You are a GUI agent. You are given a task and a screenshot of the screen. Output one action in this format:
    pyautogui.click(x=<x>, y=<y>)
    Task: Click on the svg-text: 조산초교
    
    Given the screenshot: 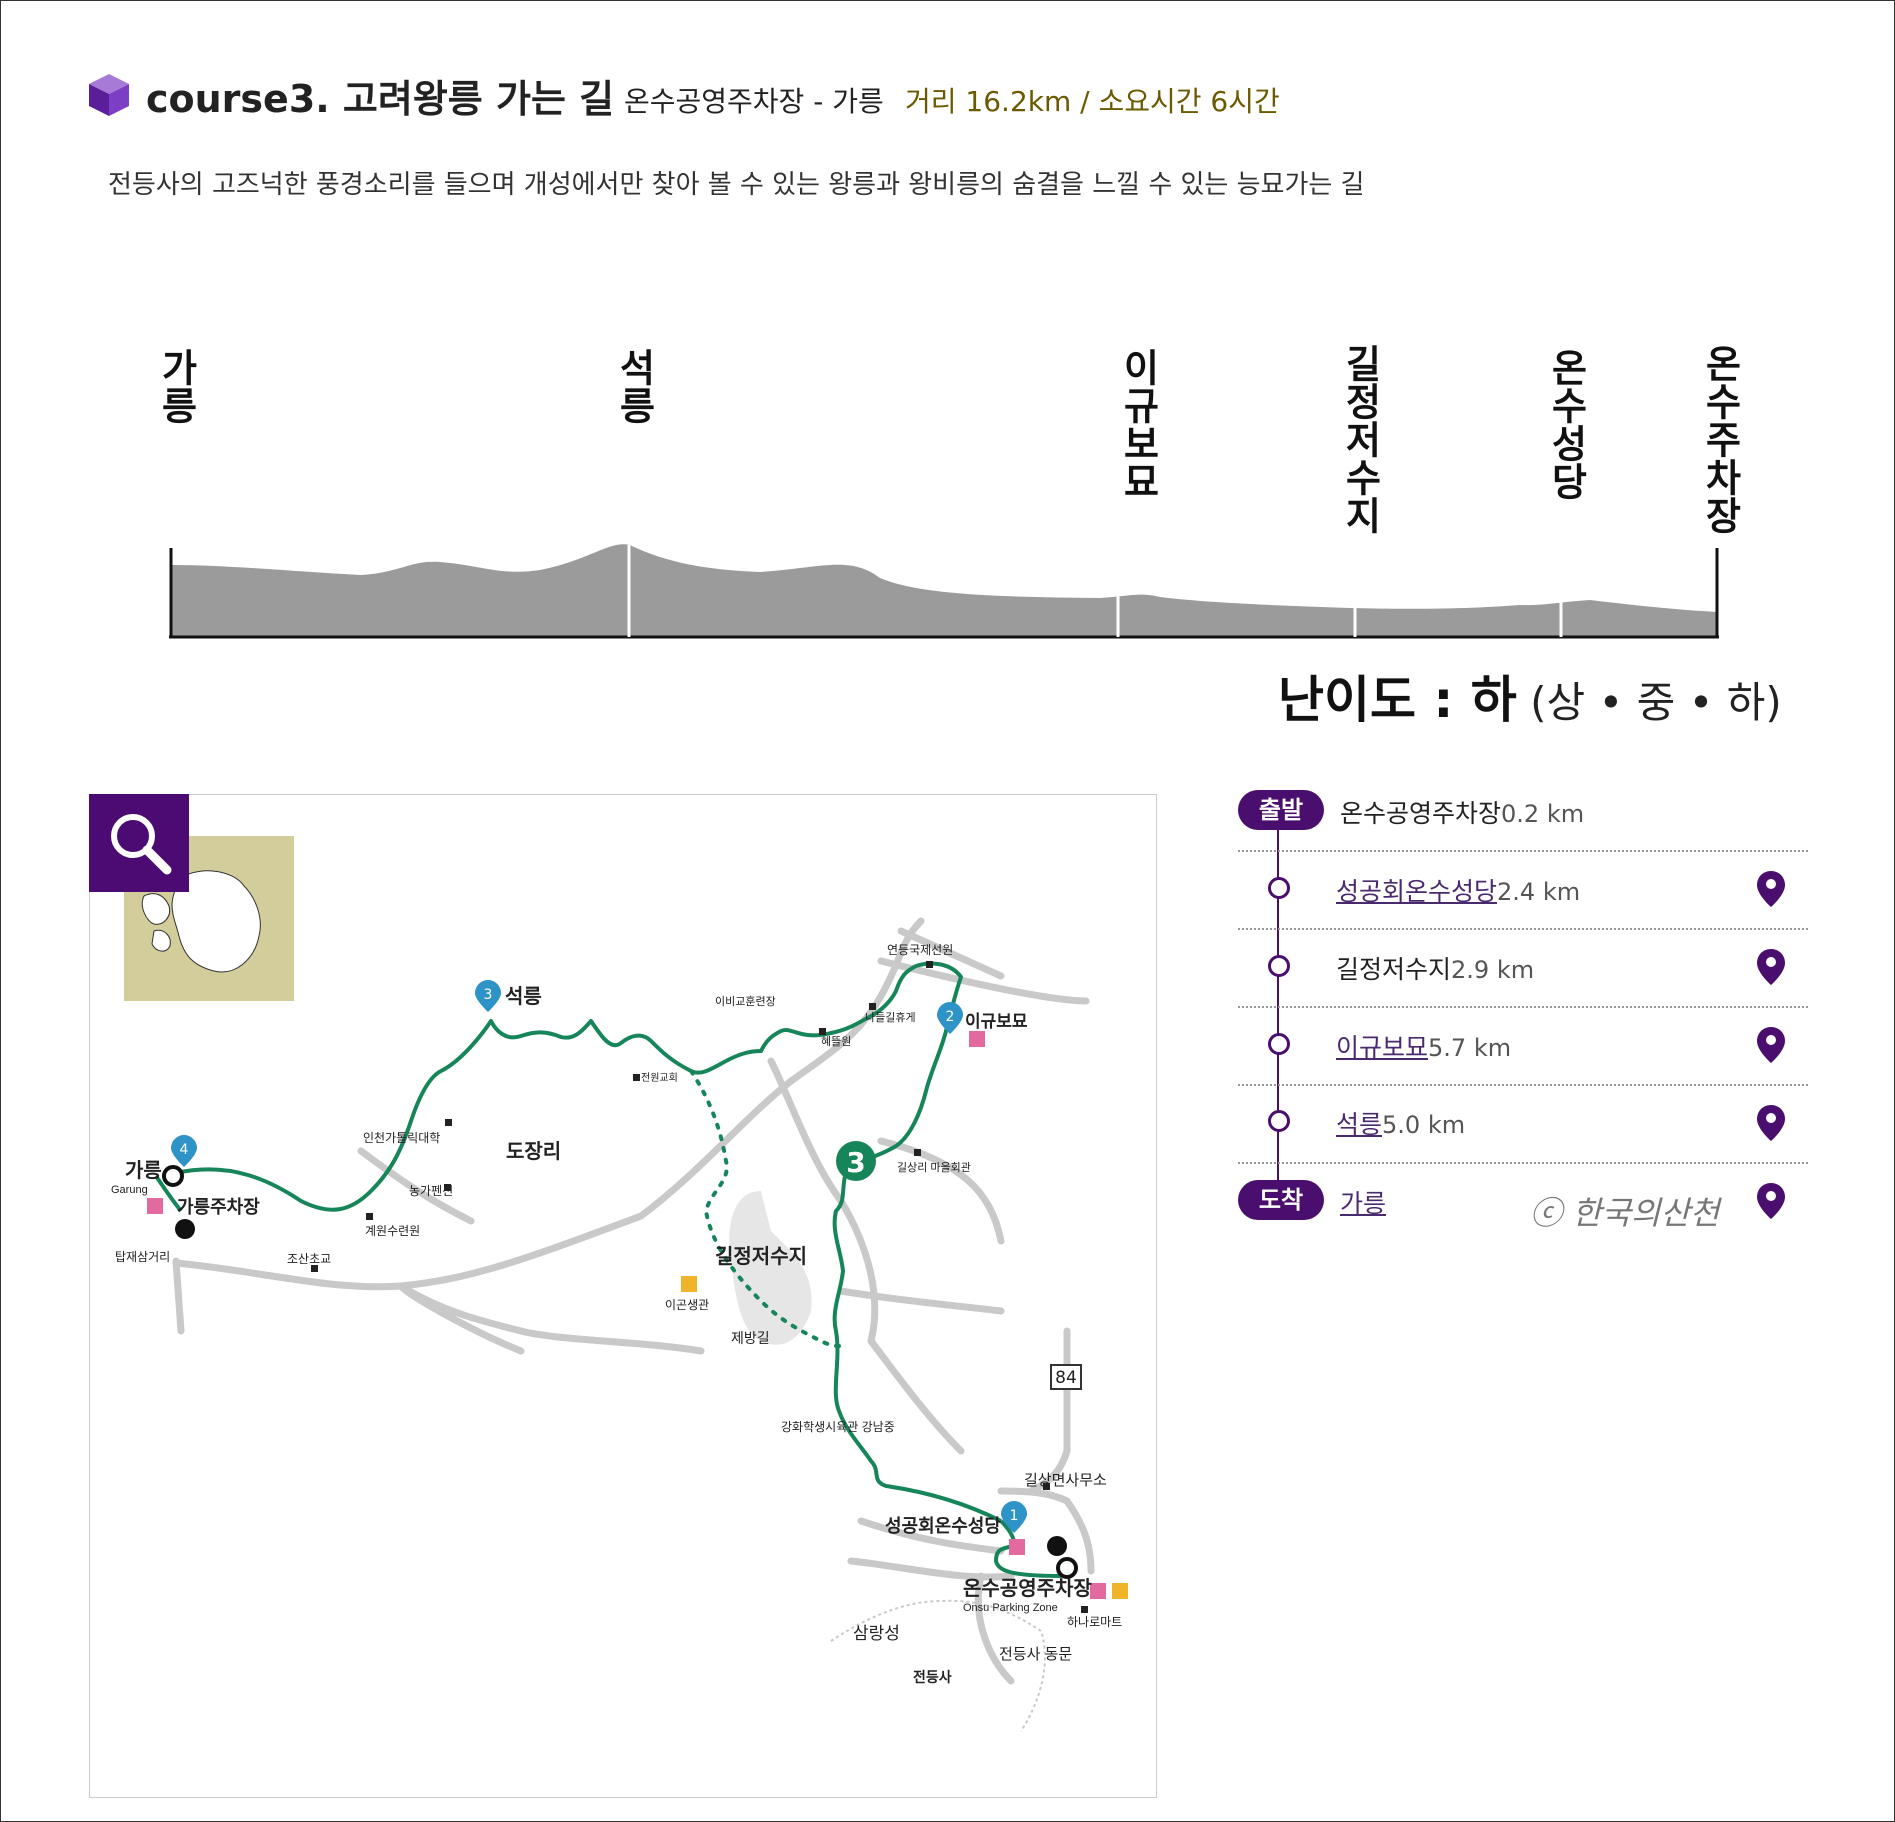 What is the action you would take?
    pyautogui.click(x=309, y=1259)
    